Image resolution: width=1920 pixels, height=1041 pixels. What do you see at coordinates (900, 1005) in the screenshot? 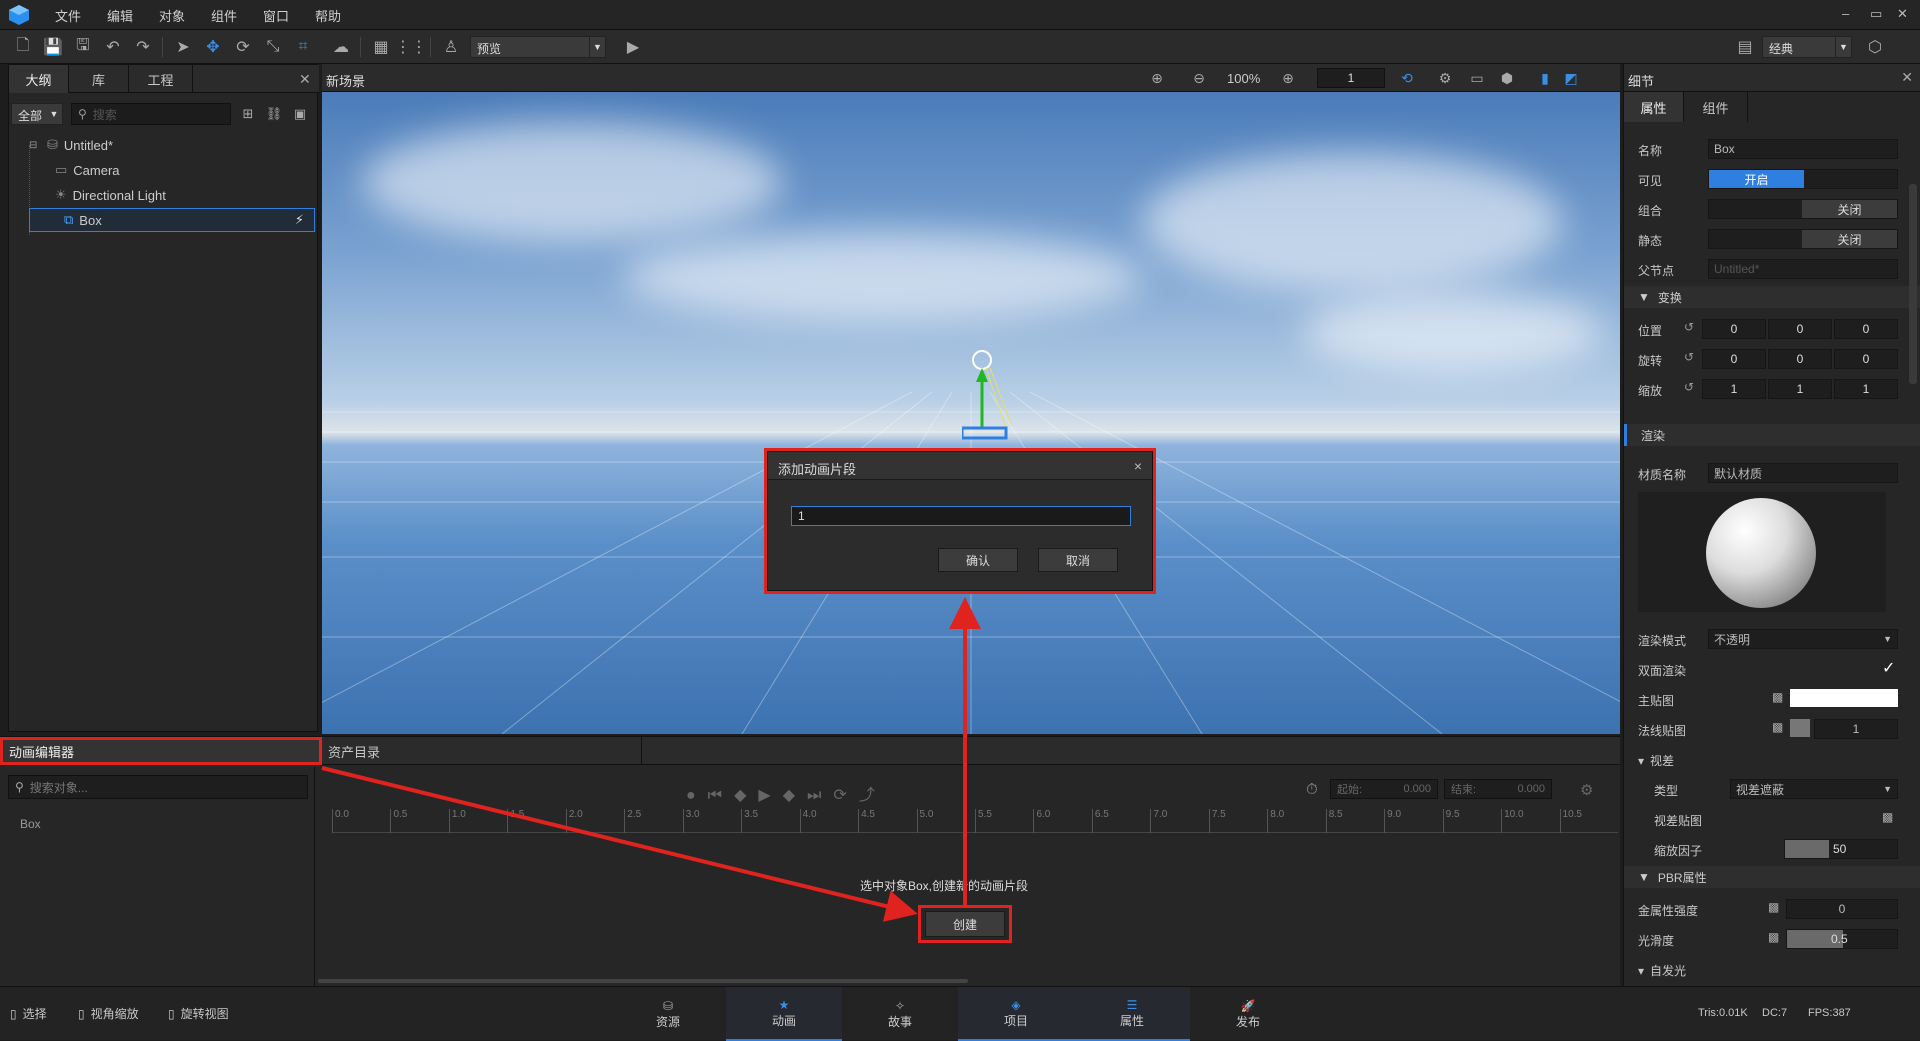
I see `story-wand-icon: ✧` at bounding box center [900, 1005].